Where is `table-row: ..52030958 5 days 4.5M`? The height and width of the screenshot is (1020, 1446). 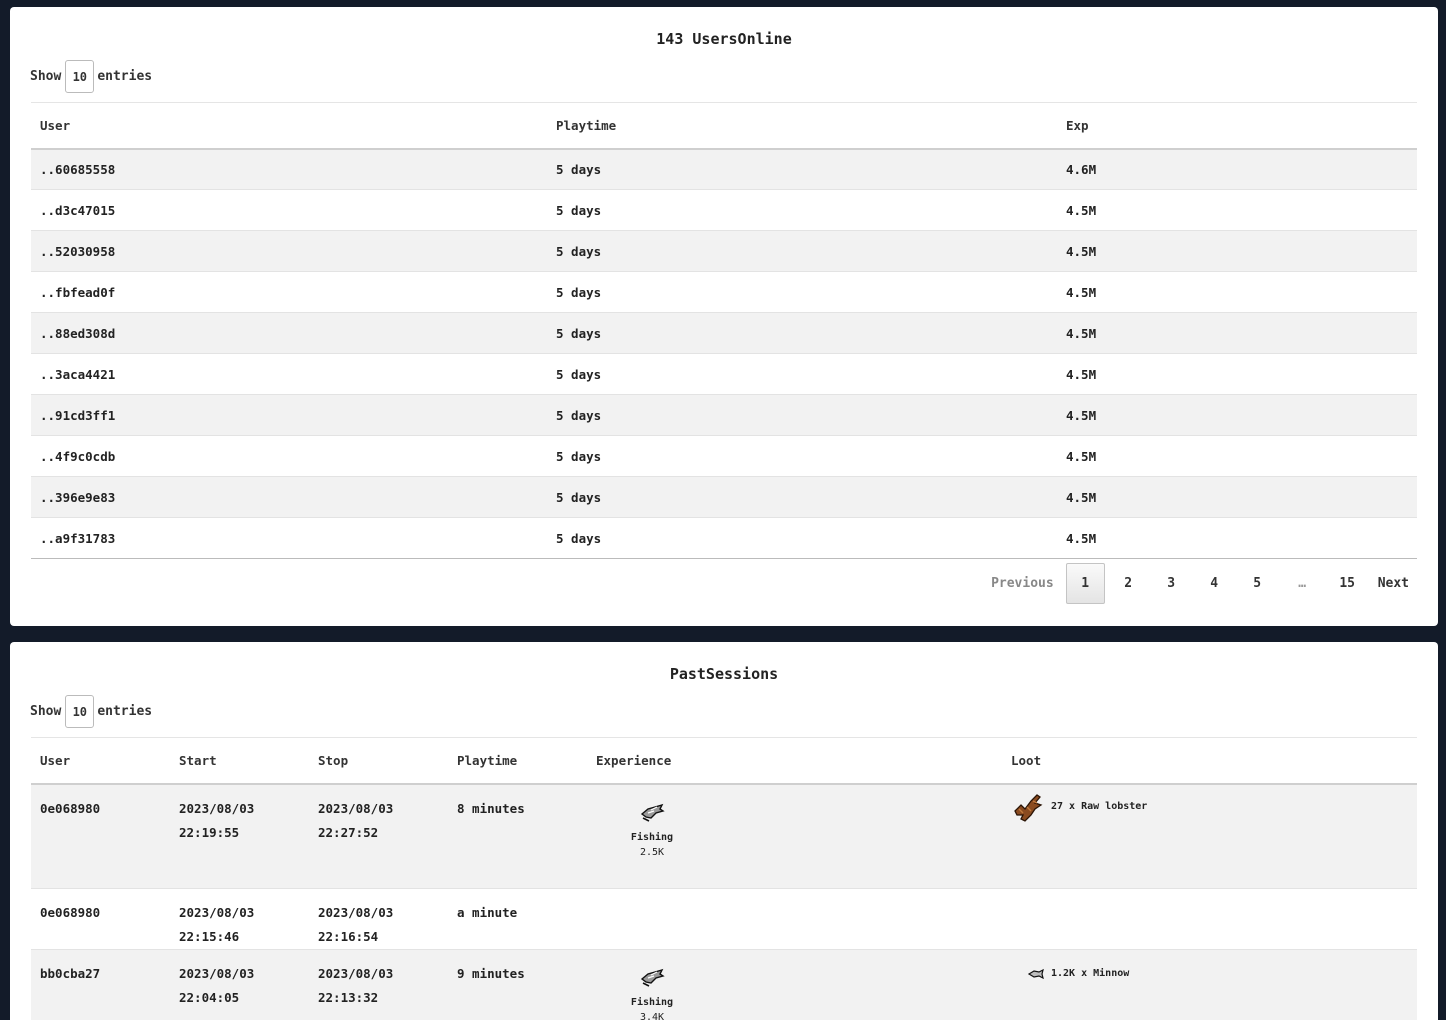 table-row: ..52030958 5 days 4.5M is located at coordinates (724, 251).